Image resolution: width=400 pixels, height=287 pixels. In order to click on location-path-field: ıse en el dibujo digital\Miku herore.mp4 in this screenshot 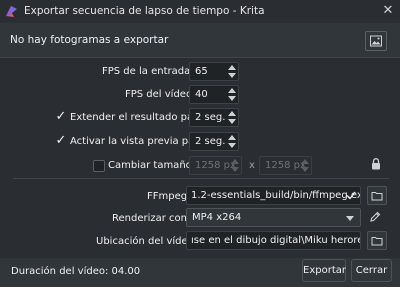, I will do `click(273, 240)`.